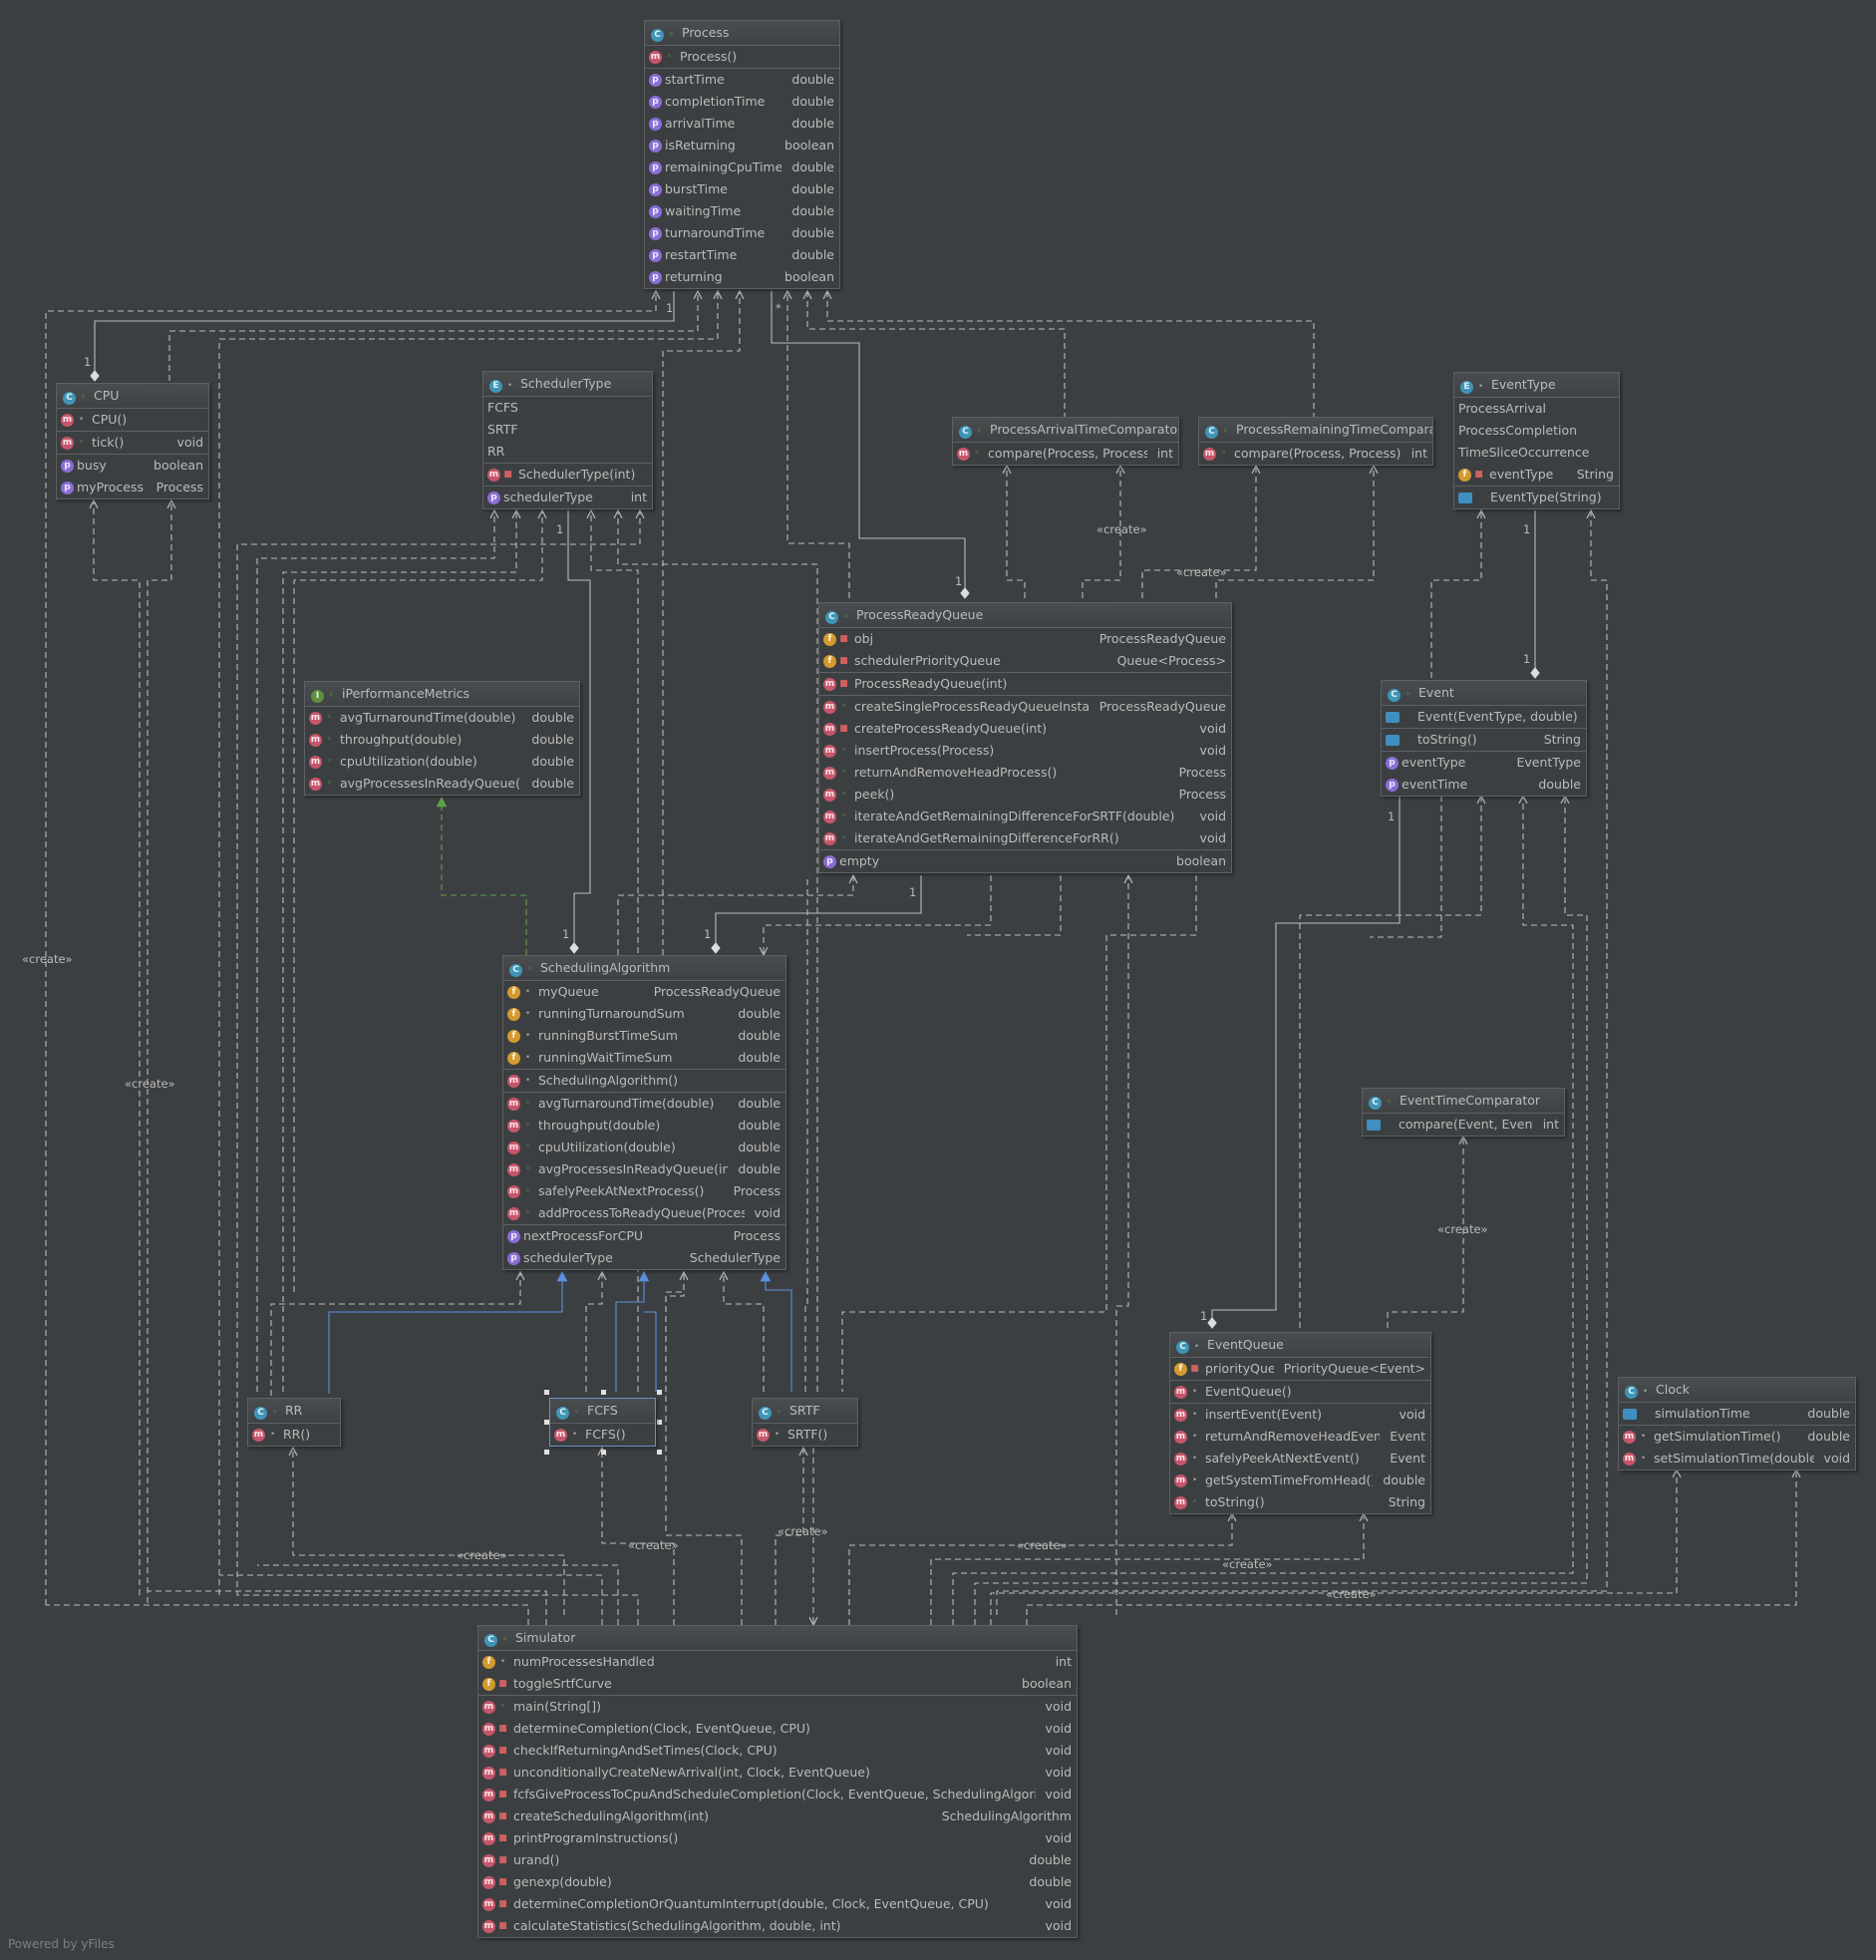  Describe the element at coordinates (1025, 861) in the screenshot. I see `property-row: p empty boolean` at that location.